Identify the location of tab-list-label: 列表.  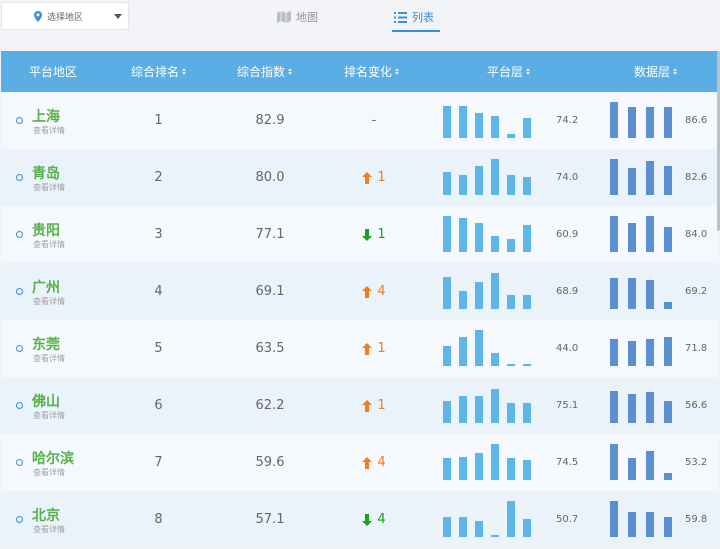
(423, 17).